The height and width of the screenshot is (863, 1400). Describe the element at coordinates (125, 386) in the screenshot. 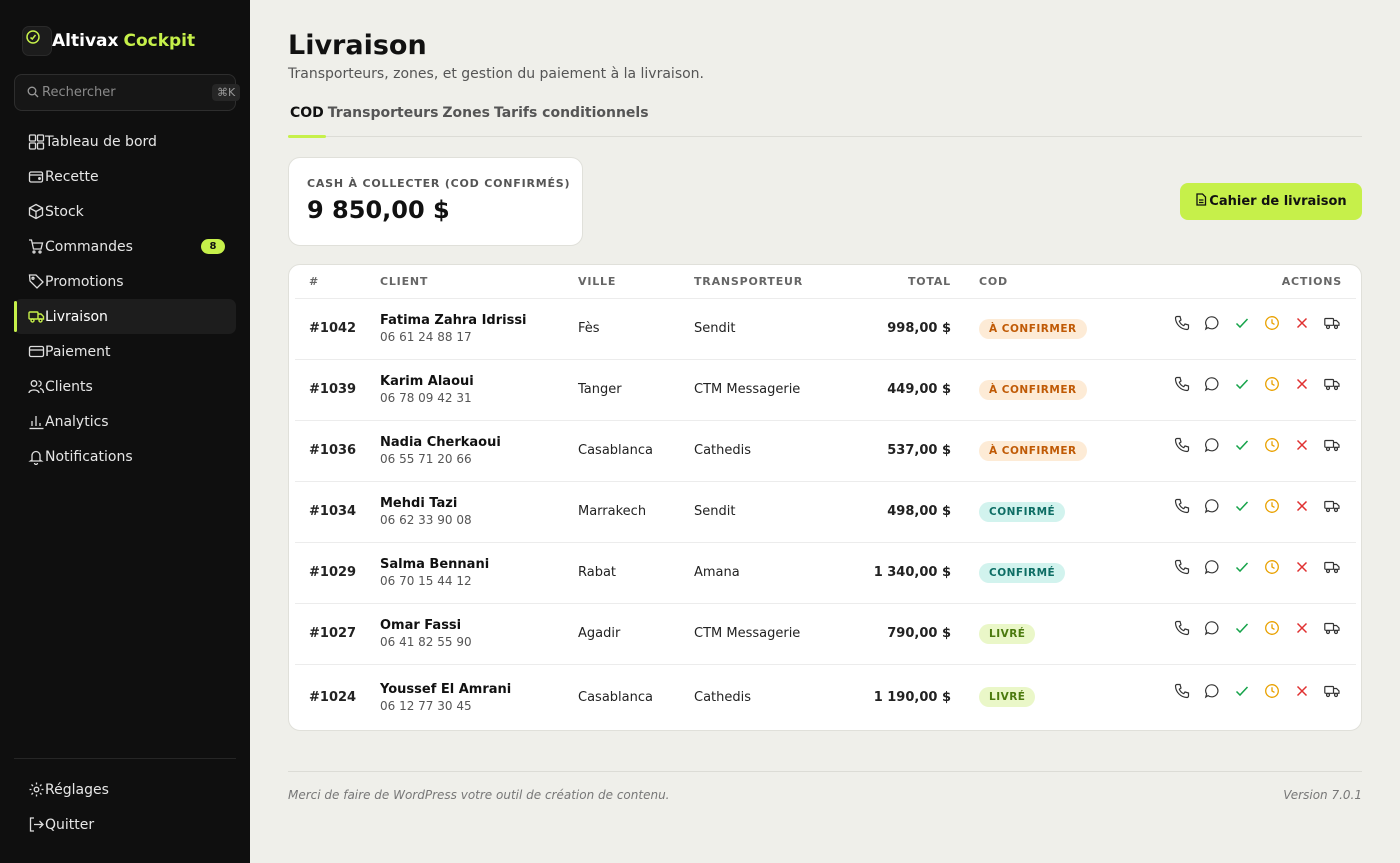

I see `sidebar-item-clients: Clients` at that location.